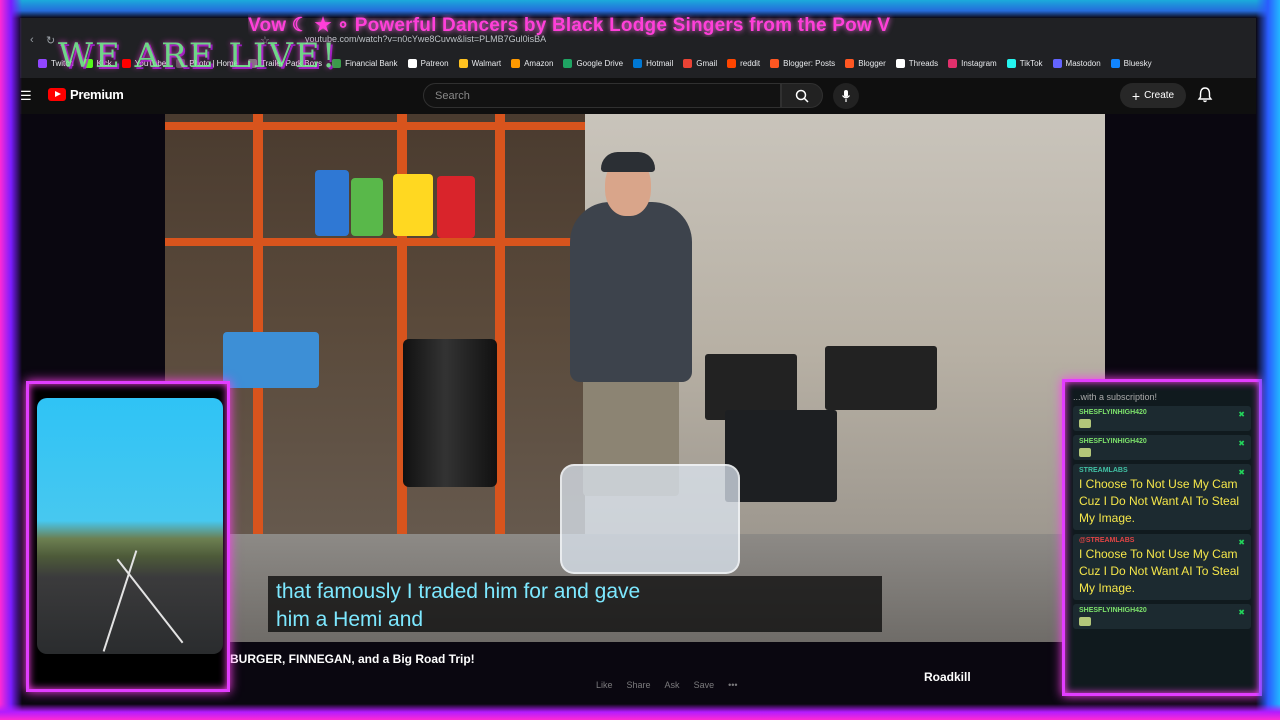  I want to click on dashcam-overlay, so click(128, 536).